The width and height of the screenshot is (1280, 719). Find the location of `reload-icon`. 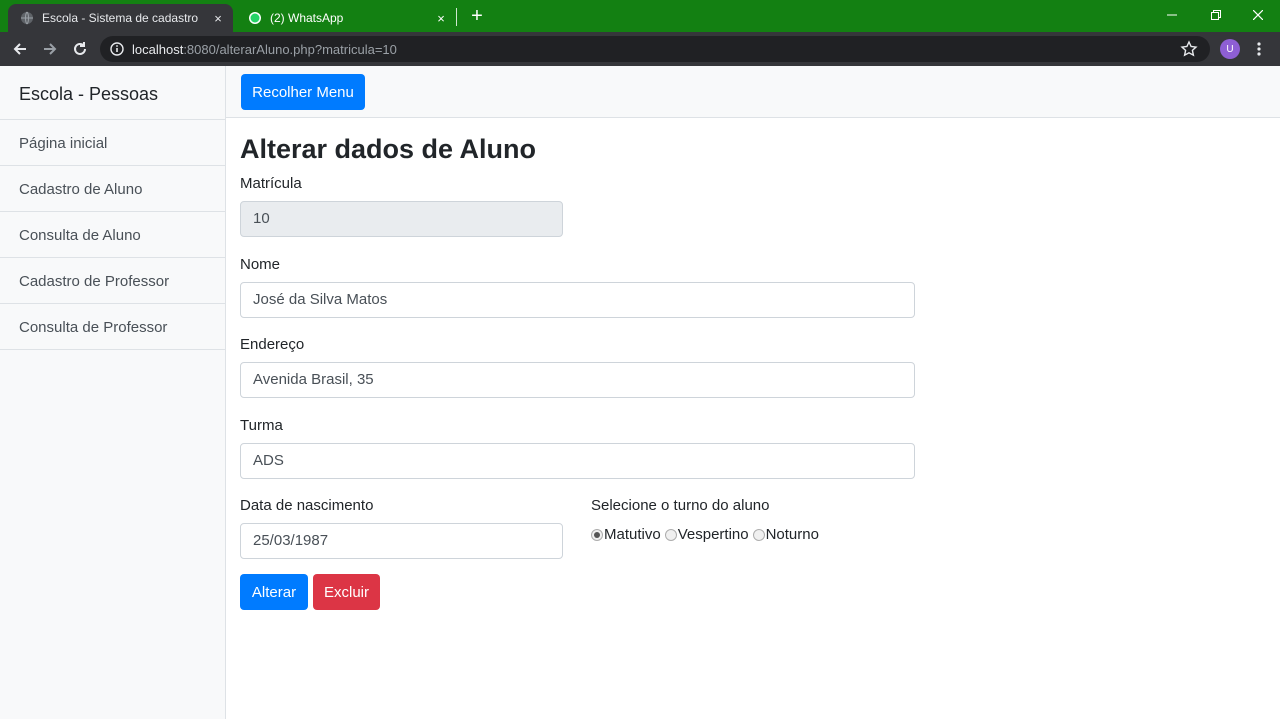

reload-icon is located at coordinates (80, 49).